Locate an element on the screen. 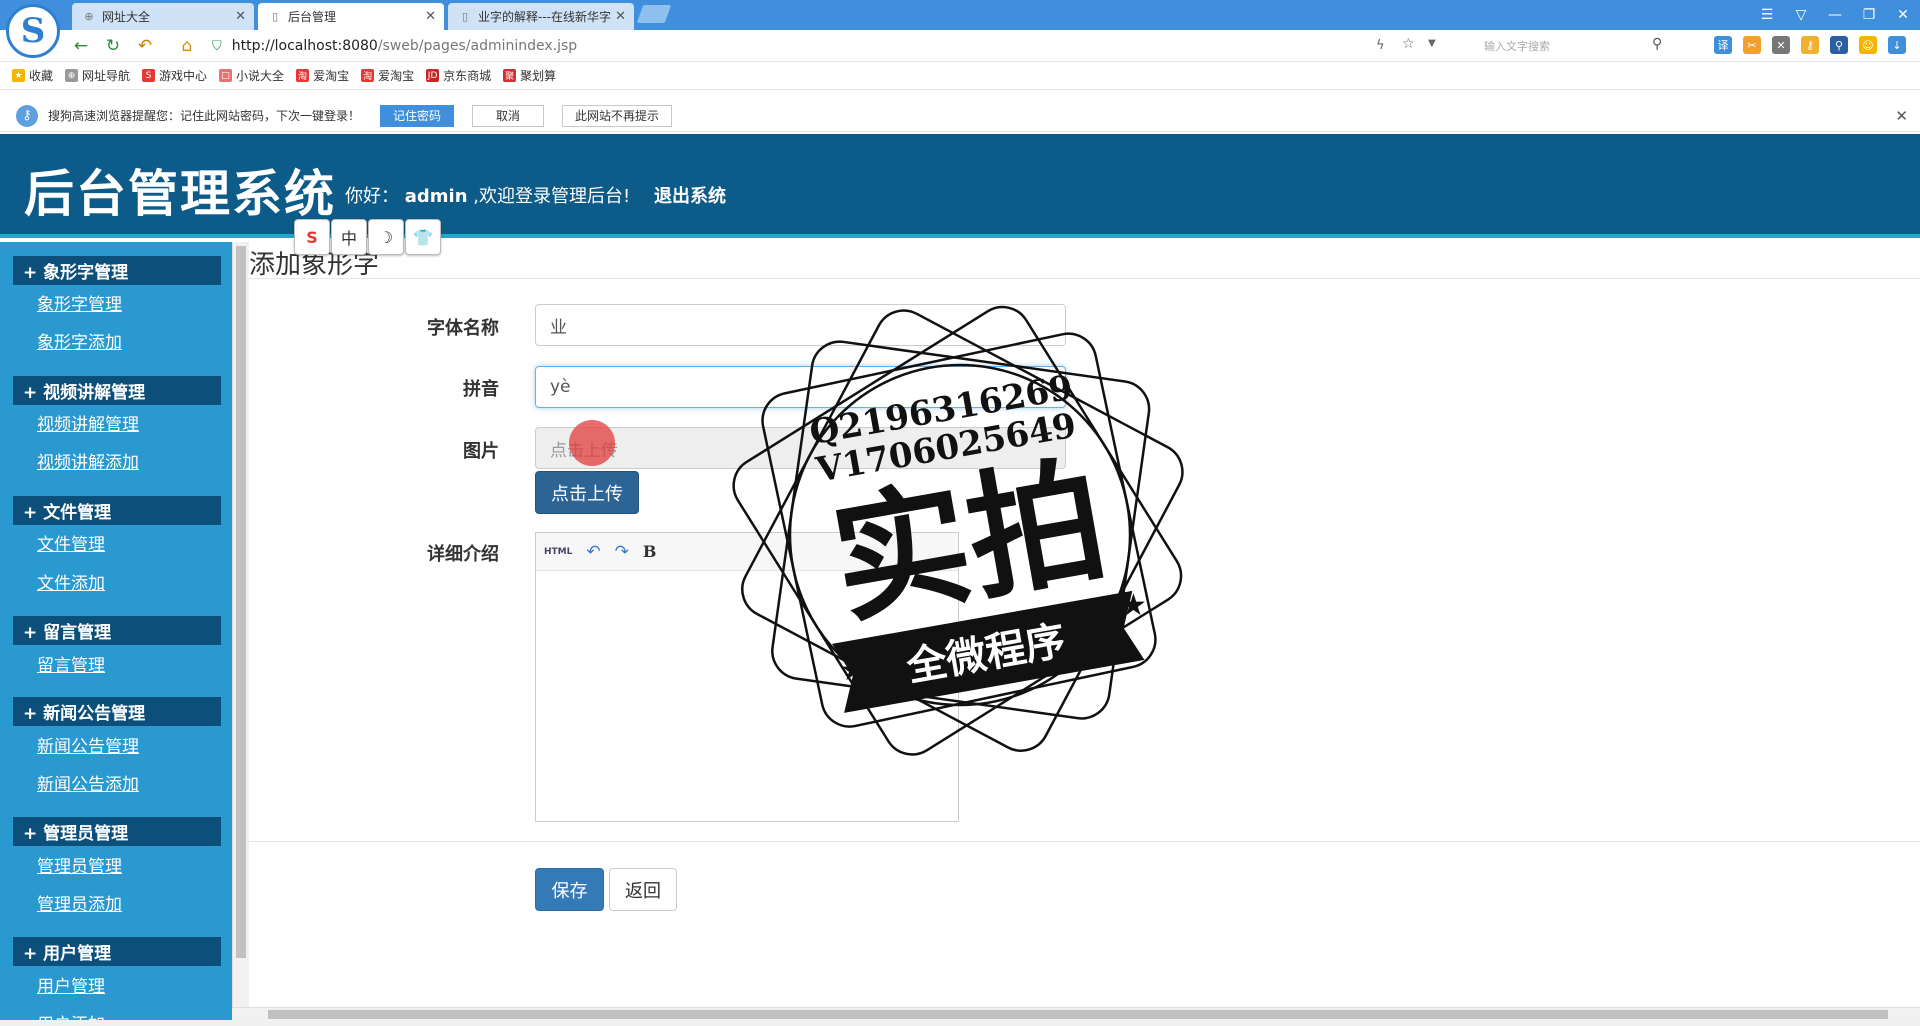 This screenshot has width=1920, height=1026. sidebar-section-glyph: + 象形字管理 is located at coordinates (117, 270).